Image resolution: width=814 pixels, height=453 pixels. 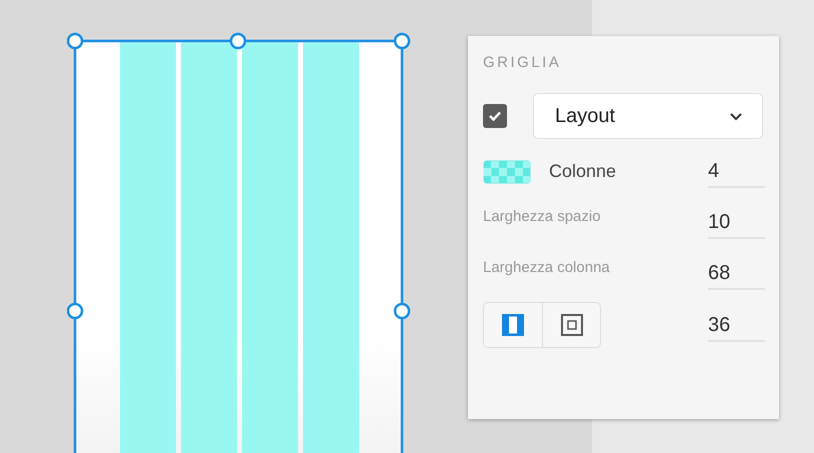 What do you see at coordinates (648, 116) in the screenshot?
I see `layout-dropdown: Layout` at bounding box center [648, 116].